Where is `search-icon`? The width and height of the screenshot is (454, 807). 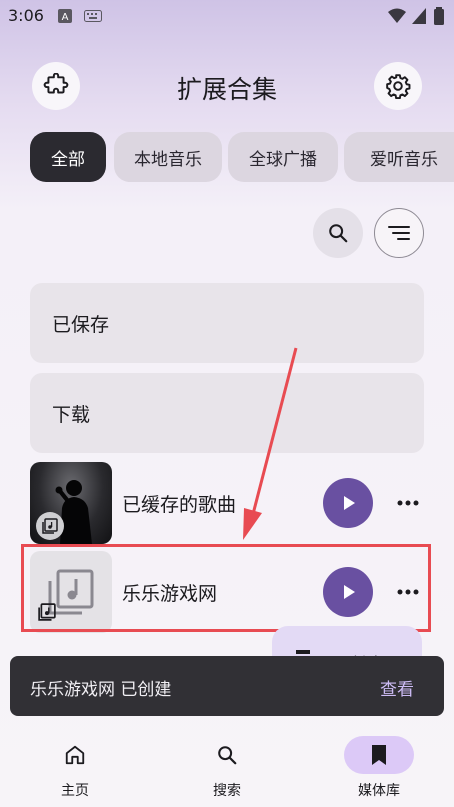
search-icon is located at coordinates (227, 755).